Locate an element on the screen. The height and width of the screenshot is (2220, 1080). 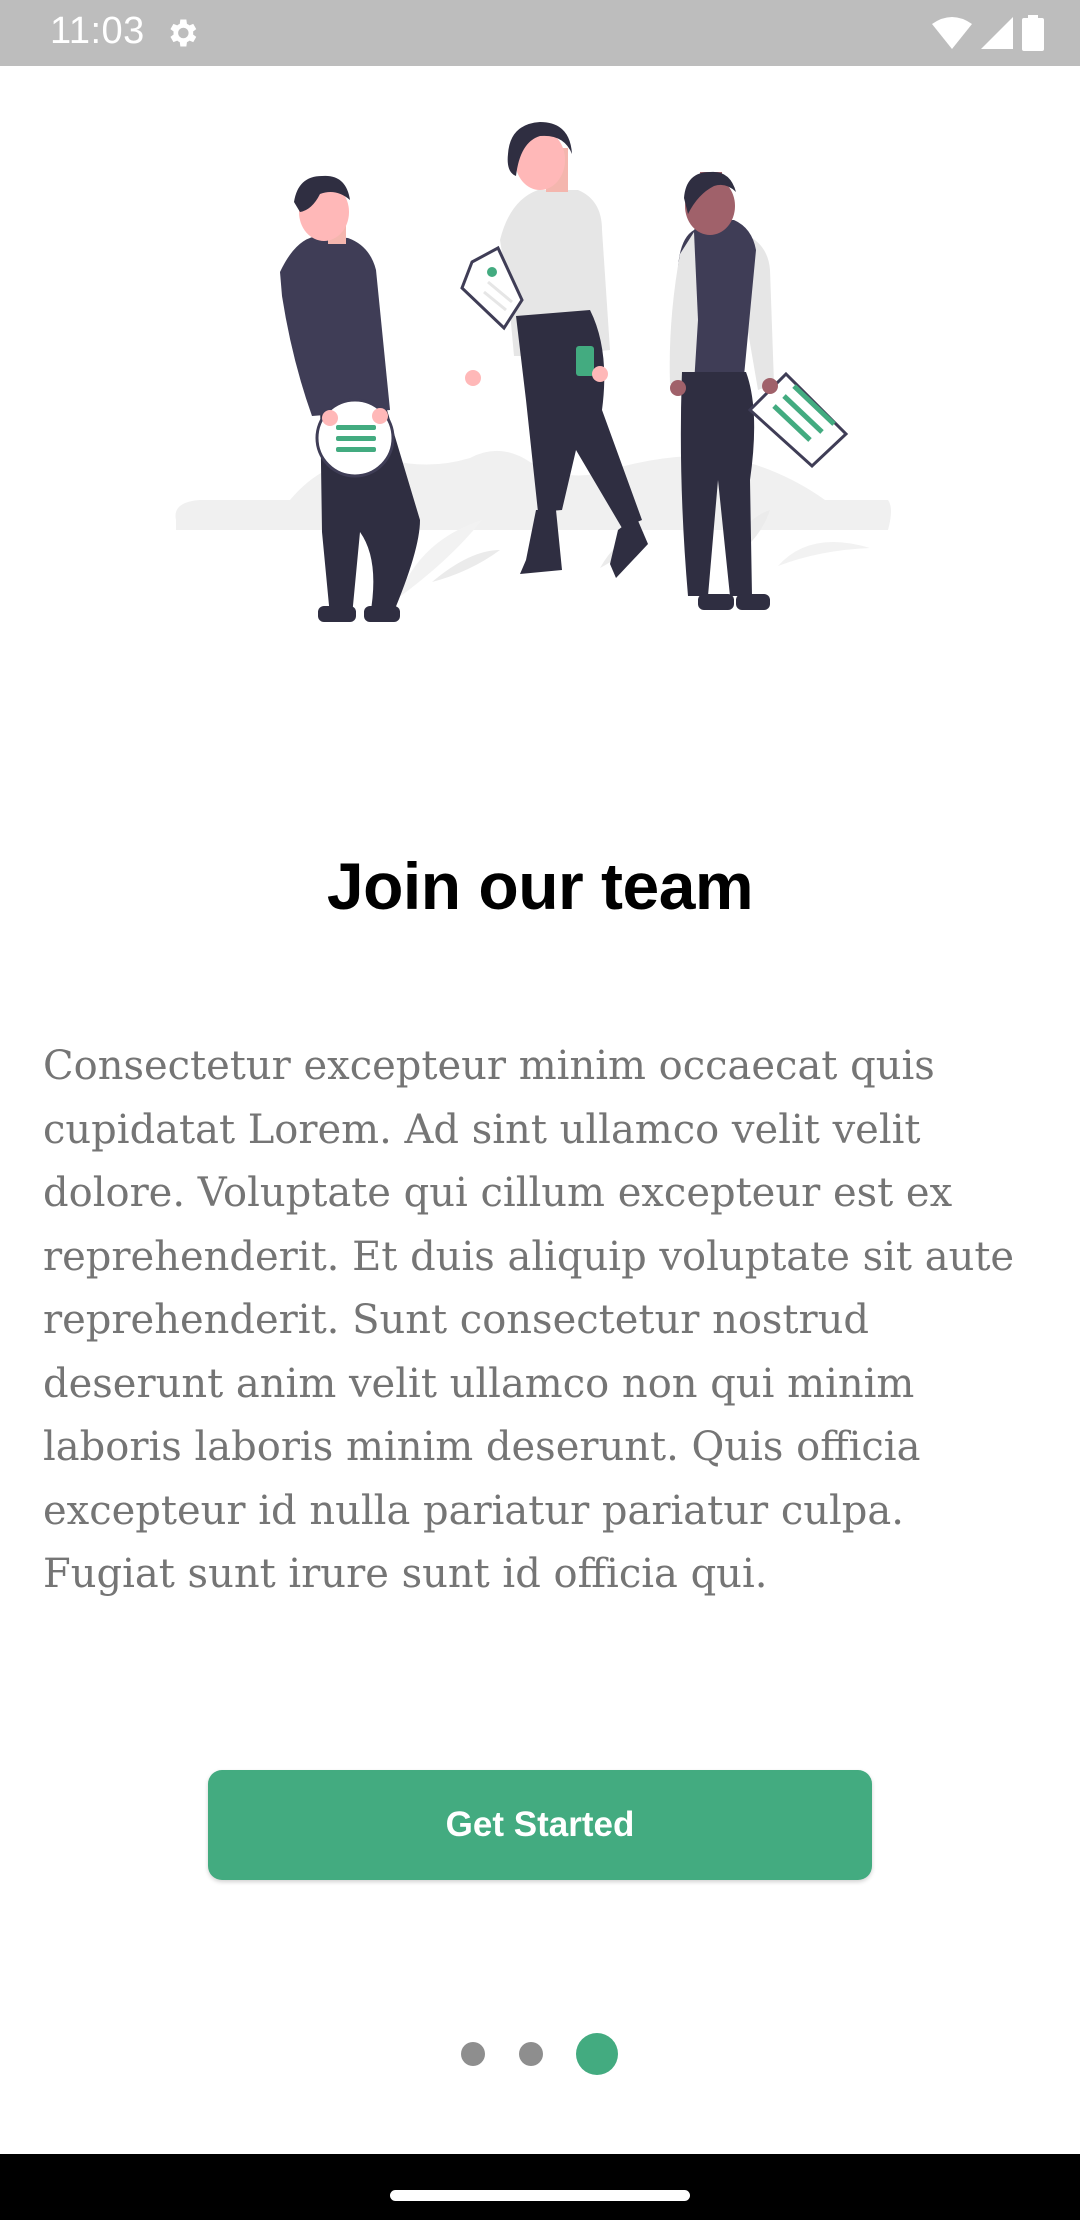
cell-signal-icon is located at coordinates (997, 33).